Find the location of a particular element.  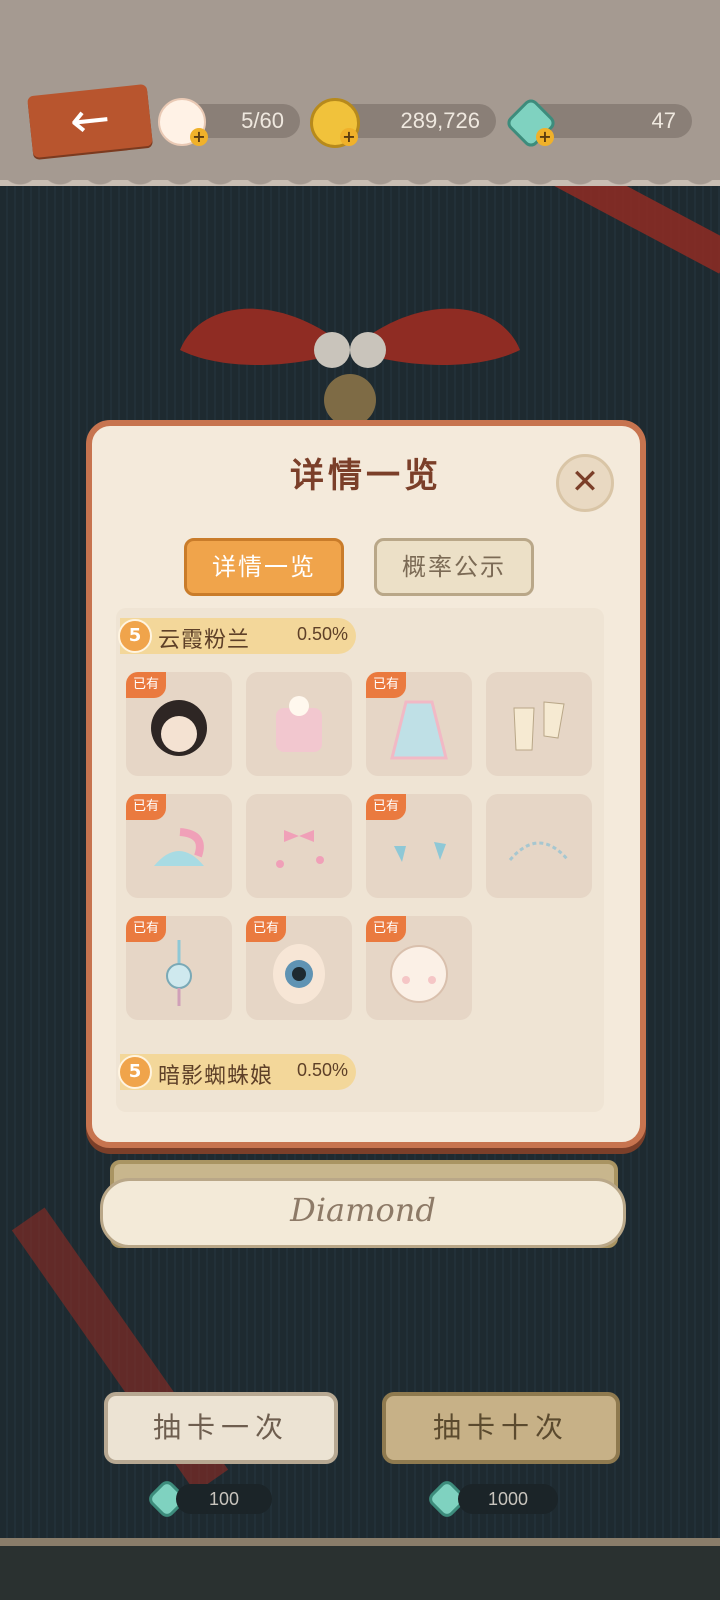

set-header: 5 暗影蜘蛛娘 0.50% is located at coordinates (237, 1072).